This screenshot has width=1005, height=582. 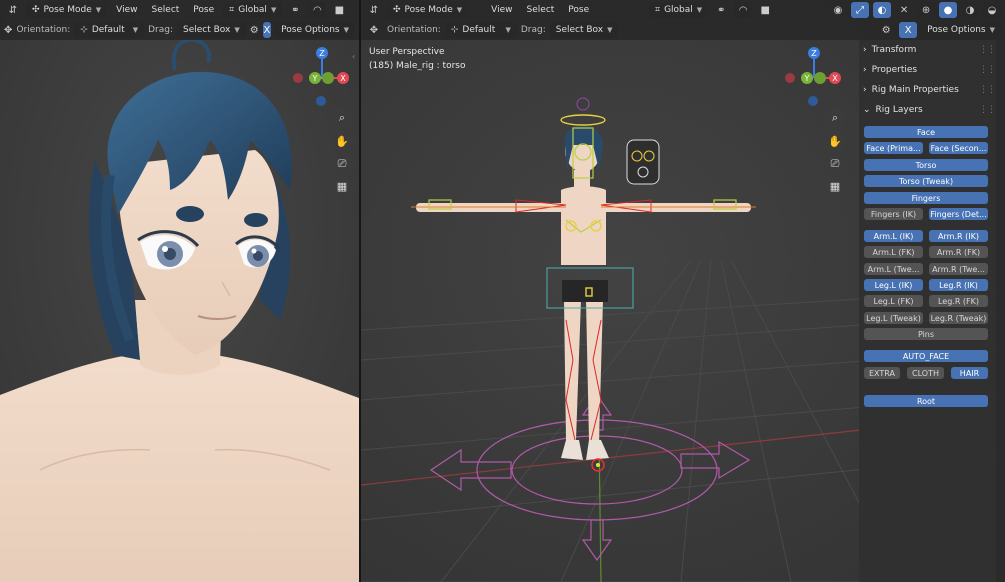 I want to click on xray-icon: ✕, so click(x=904, y=10).